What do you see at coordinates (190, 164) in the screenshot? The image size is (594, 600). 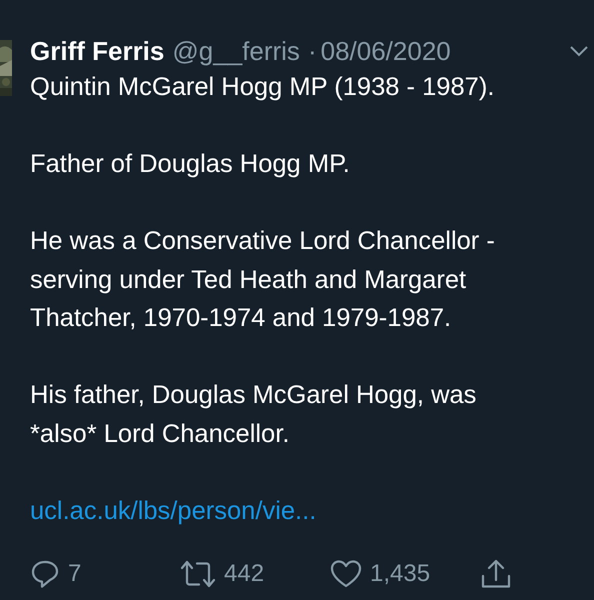 I see `tweet-paragraph: Father of Douglas Hogg MP.` at bounding box center [190, 164].